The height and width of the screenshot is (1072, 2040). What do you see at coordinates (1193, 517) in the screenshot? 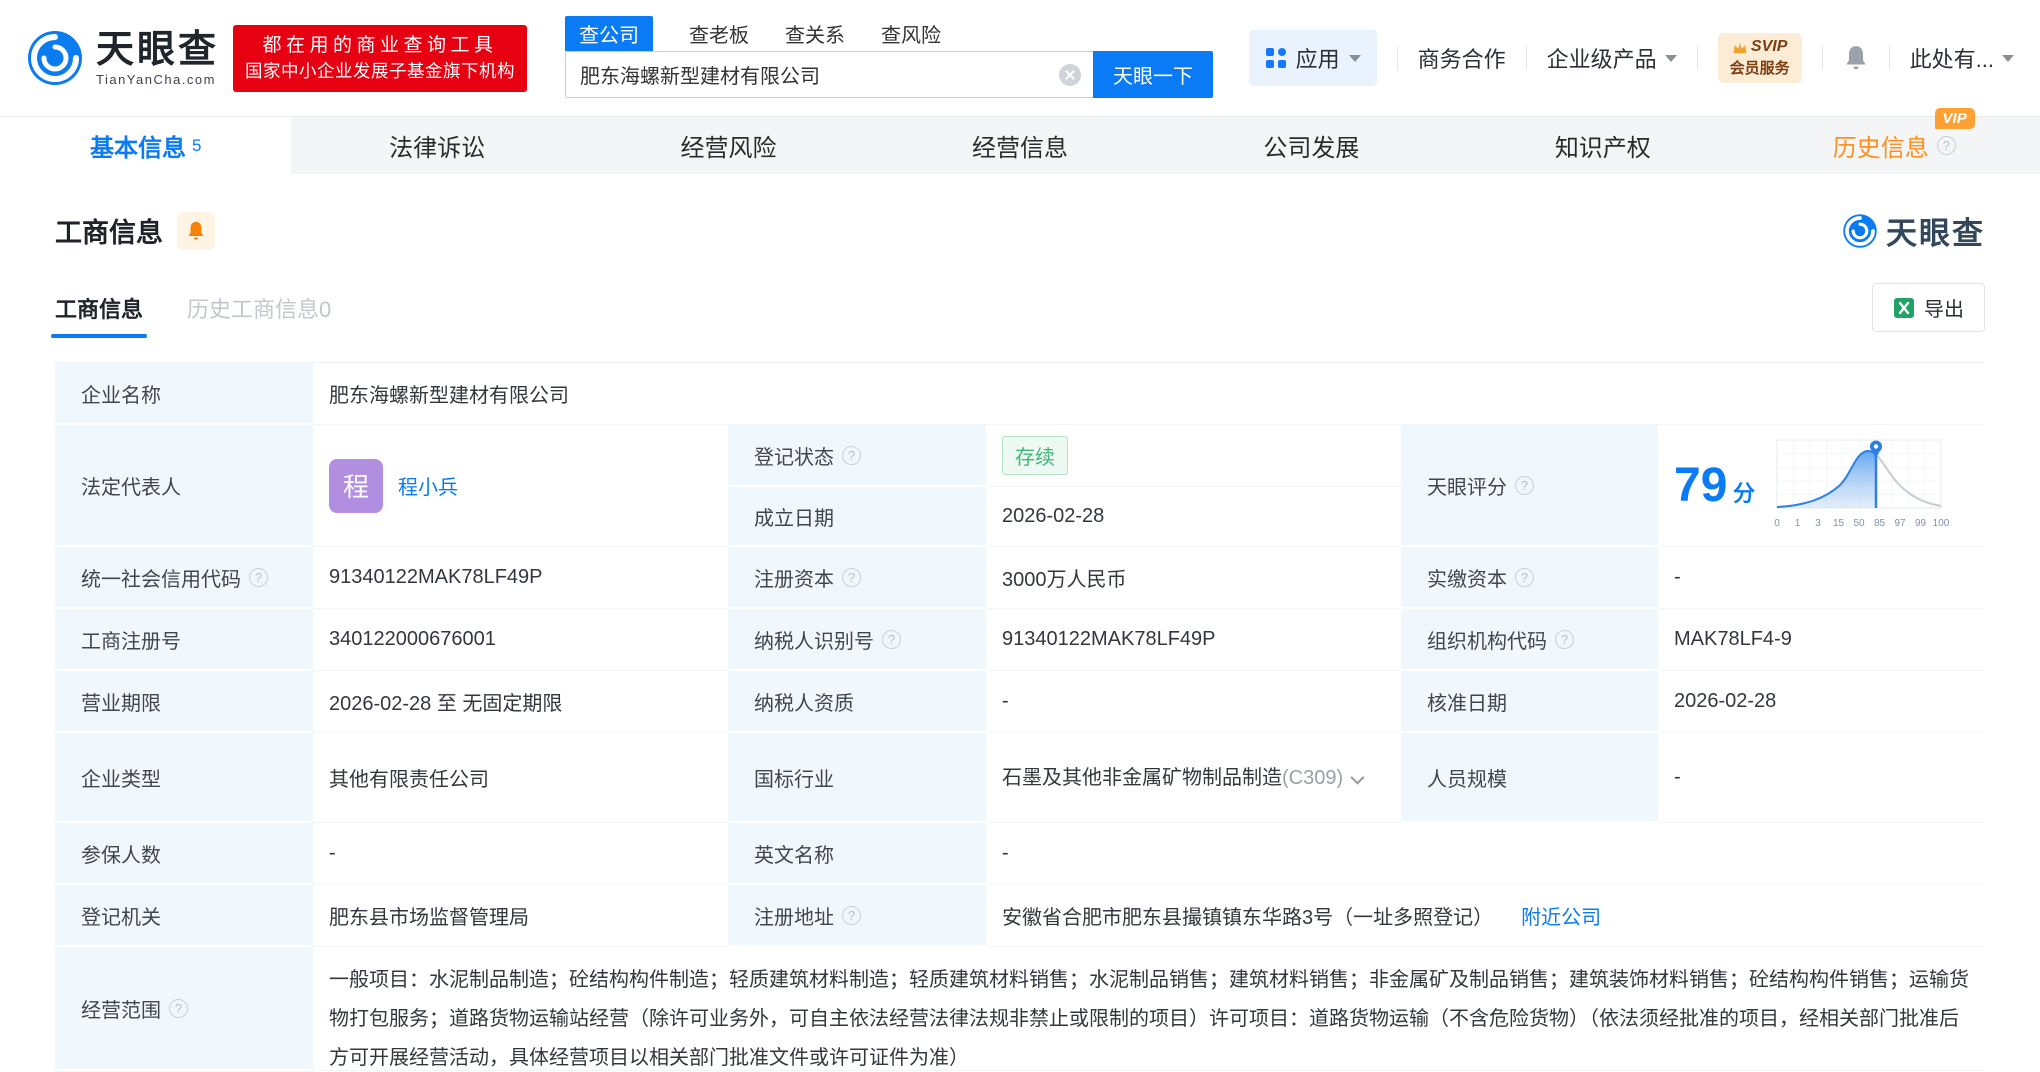
I see `establish-date-value: 2026-02-28` at bounding box center [1193, 517].